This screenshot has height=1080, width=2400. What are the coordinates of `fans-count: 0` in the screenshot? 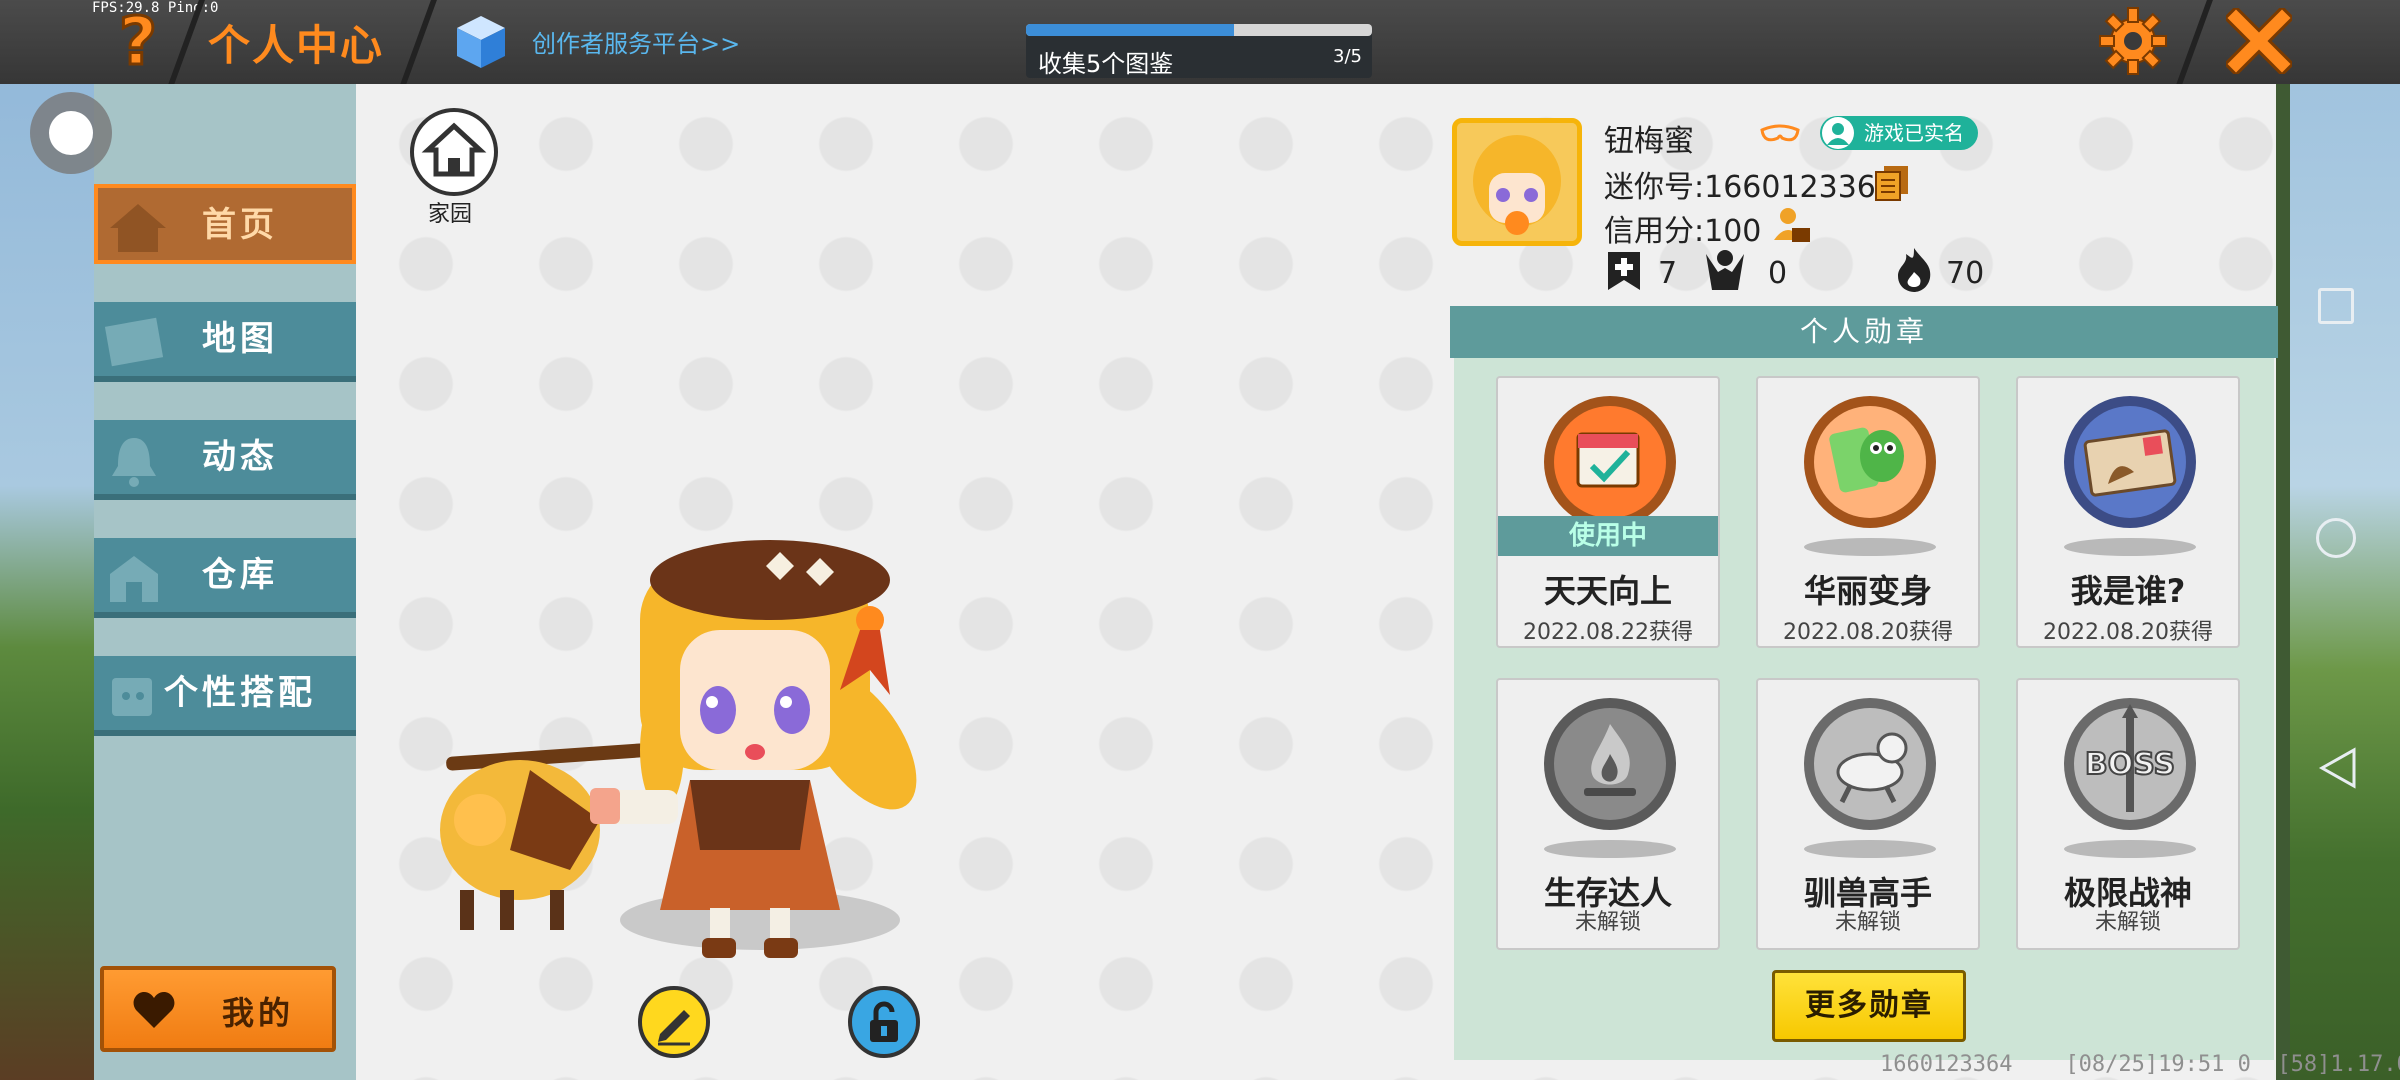 It's located at (1778, 273).